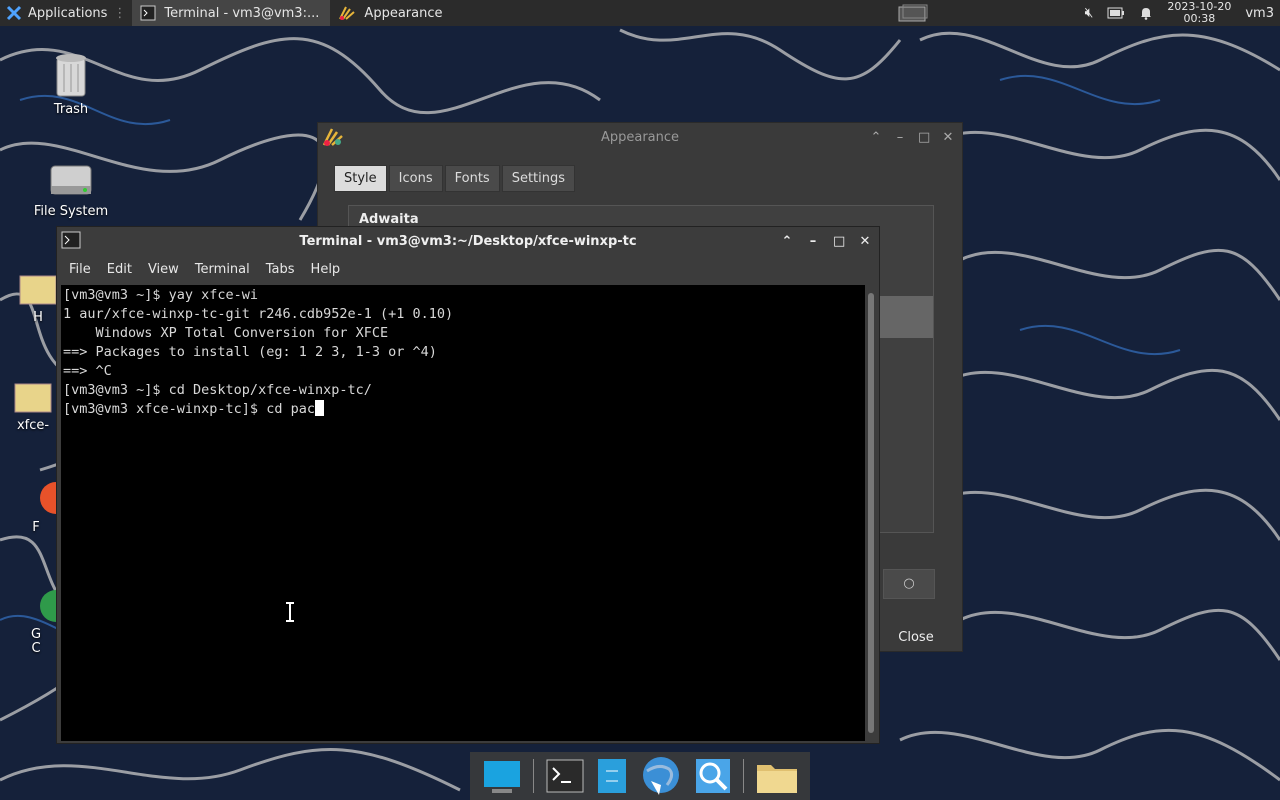  I want to click on xfce-logo-icon, so click(14, 13).